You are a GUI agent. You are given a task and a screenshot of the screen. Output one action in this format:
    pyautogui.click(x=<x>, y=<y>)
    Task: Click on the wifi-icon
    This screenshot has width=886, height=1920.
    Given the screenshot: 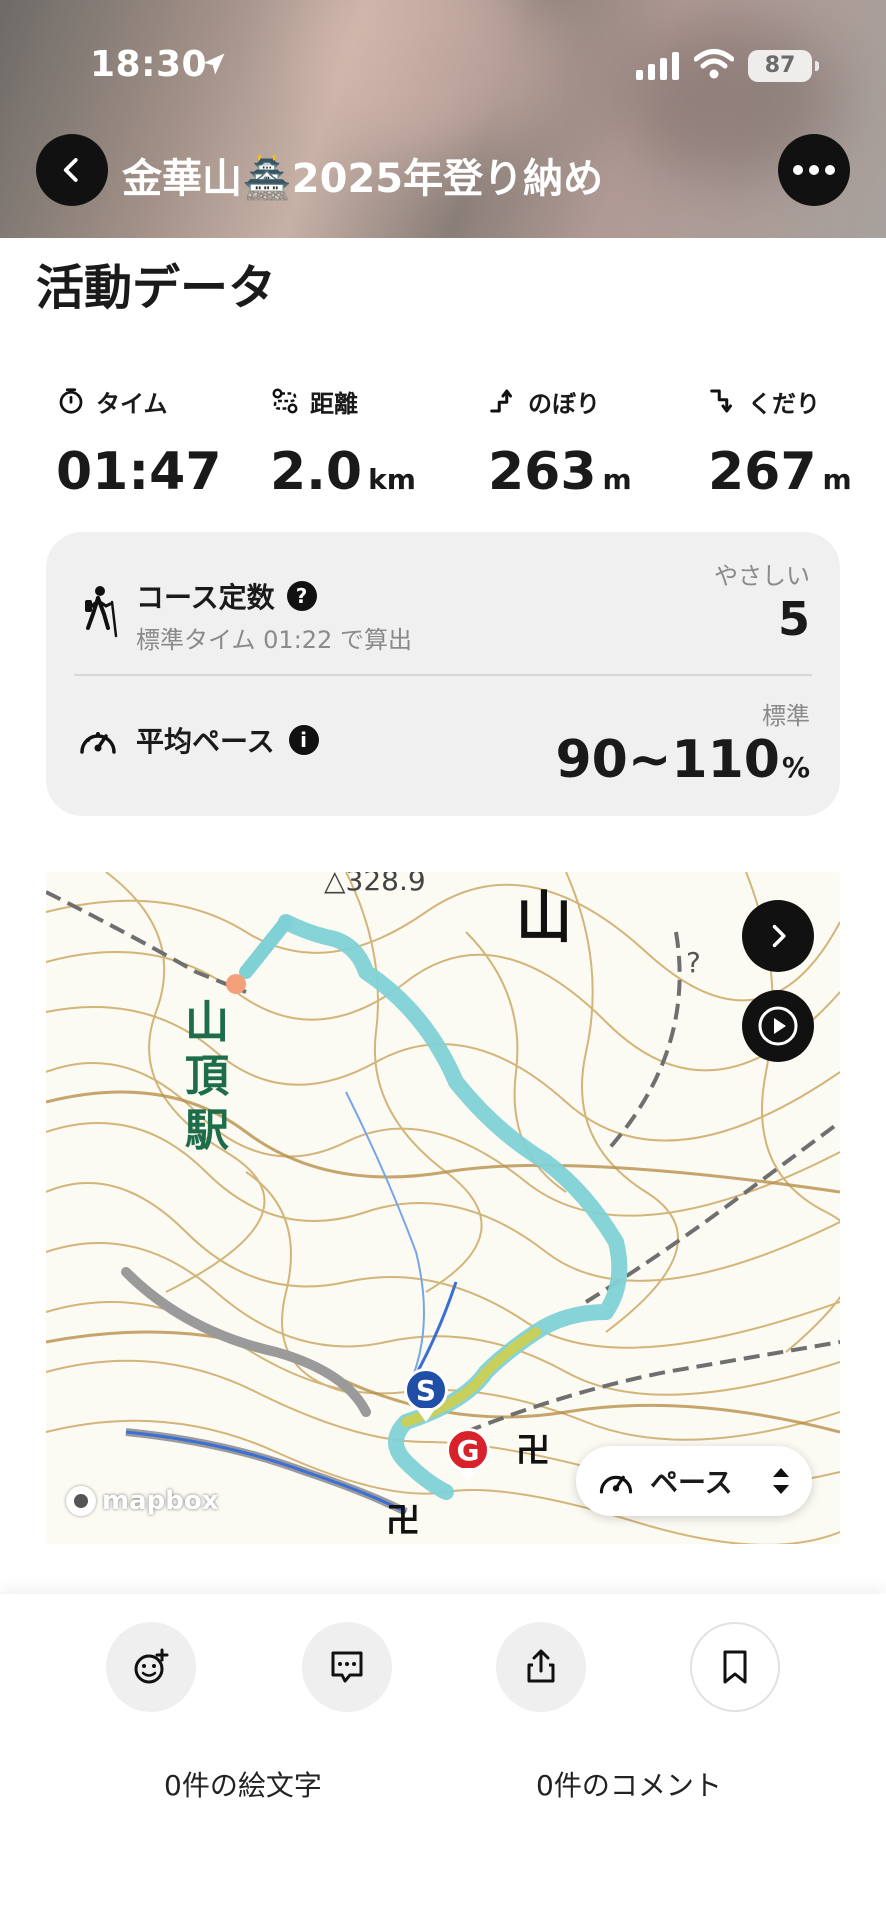 What is the action you would take?
    pyautogui.click(x=714, y=64)
    